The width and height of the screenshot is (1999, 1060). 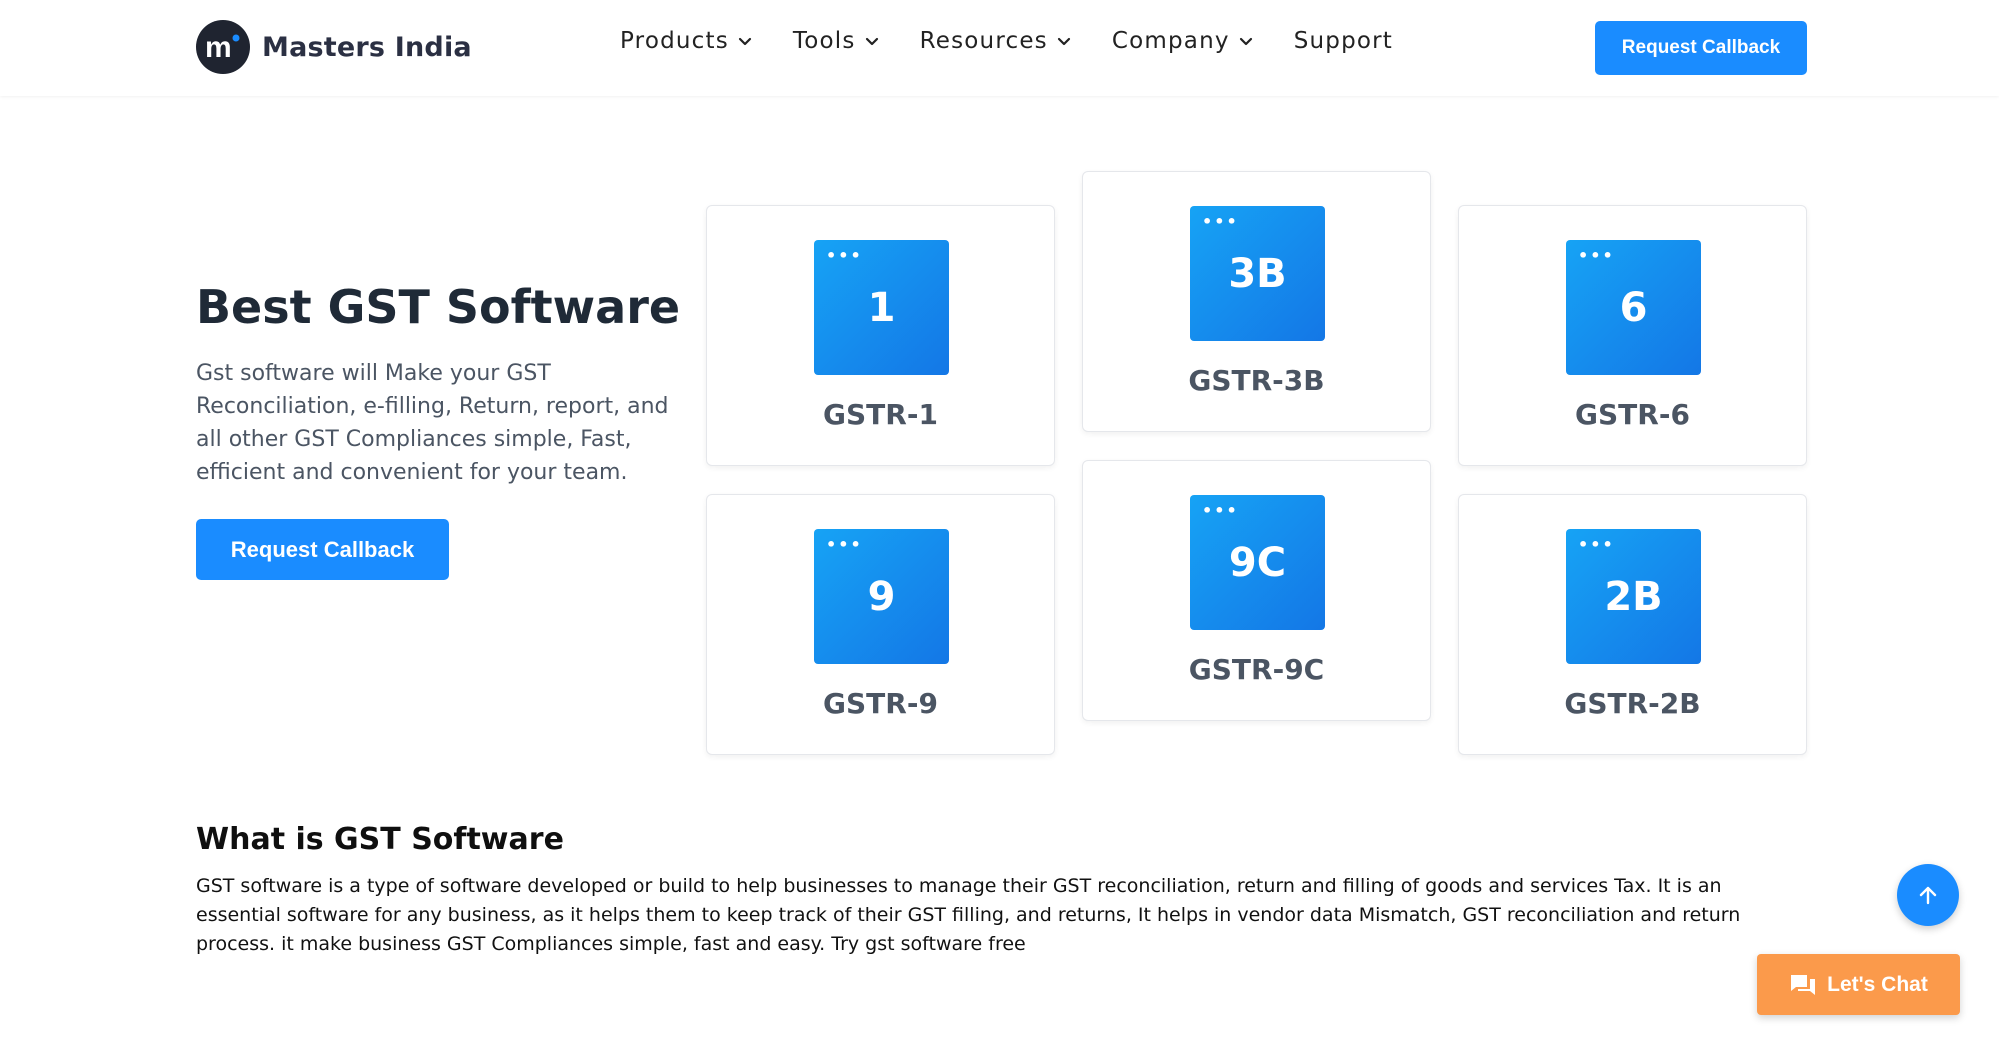 I want to click on card-label: GSTR-1, so click(x=880, y=414).